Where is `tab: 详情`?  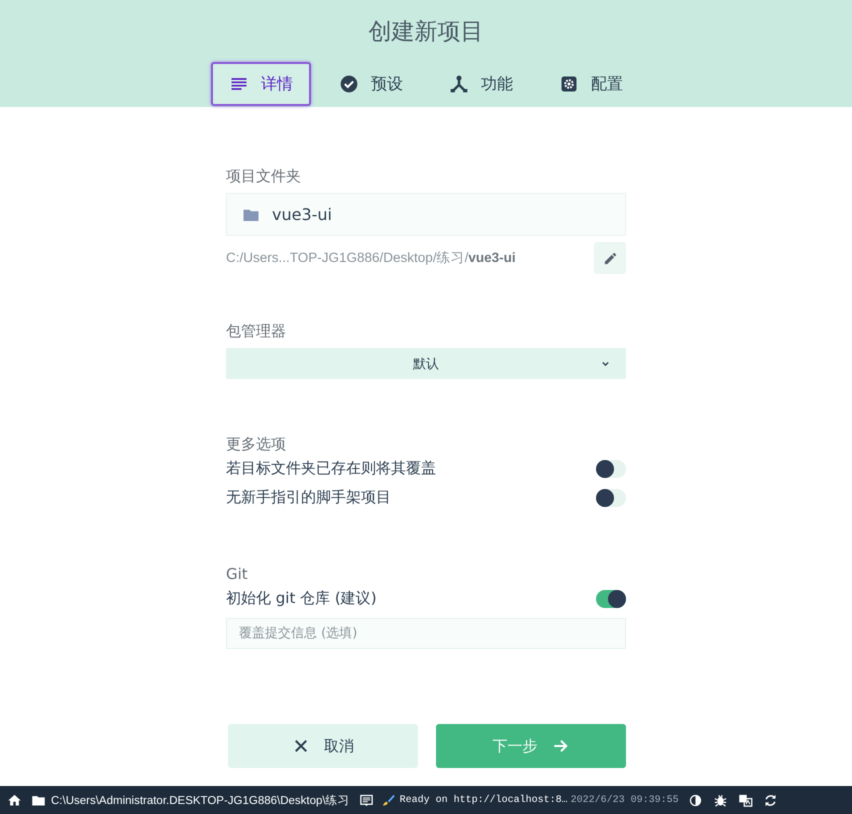
tab: 详情 is located at coordinates (261, 84).